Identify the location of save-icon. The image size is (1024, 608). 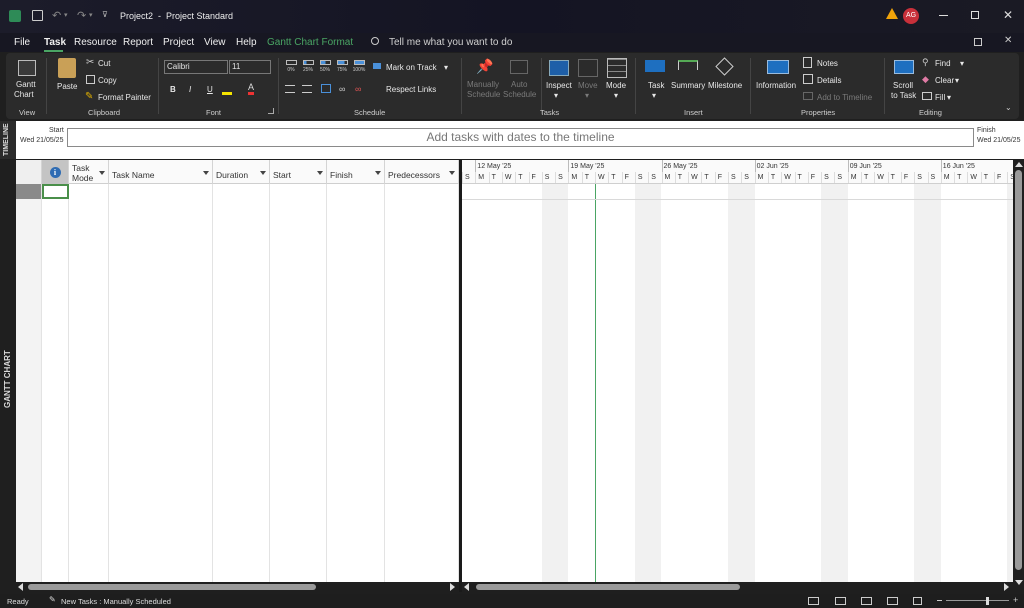
(37, 15).